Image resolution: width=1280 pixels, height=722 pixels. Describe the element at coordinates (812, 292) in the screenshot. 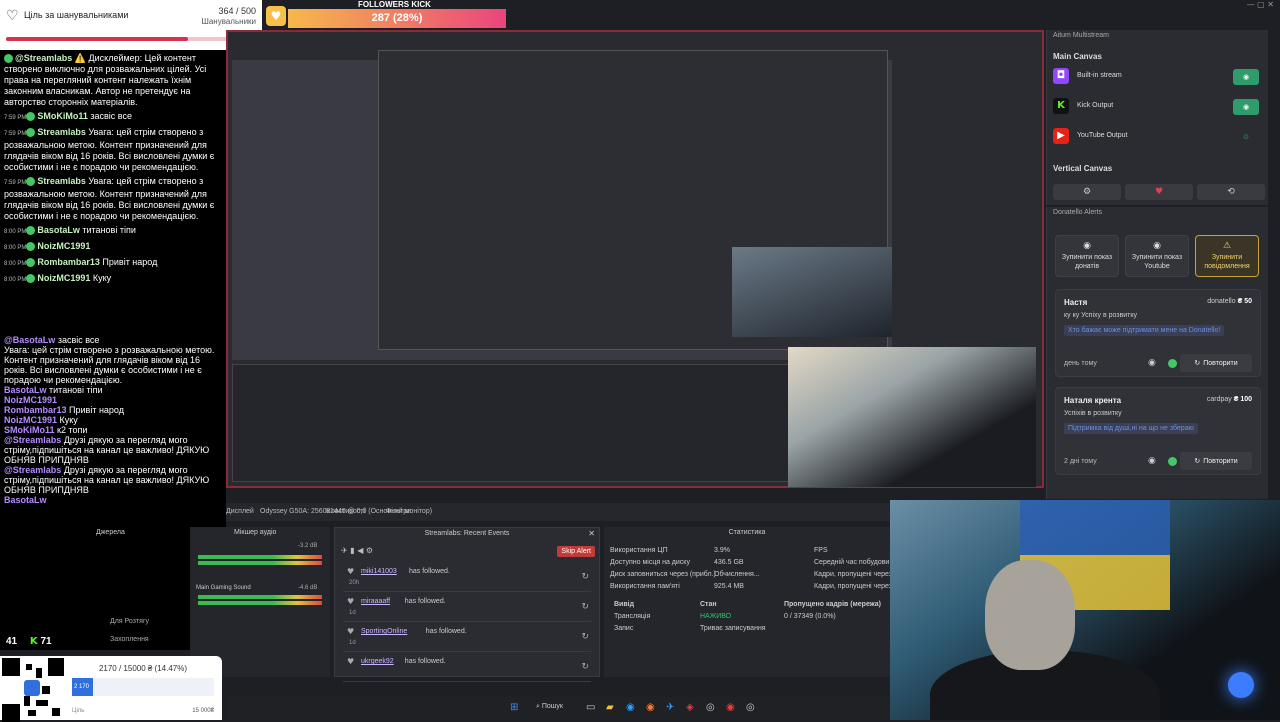

I see `preview-webcam-small` at that location.